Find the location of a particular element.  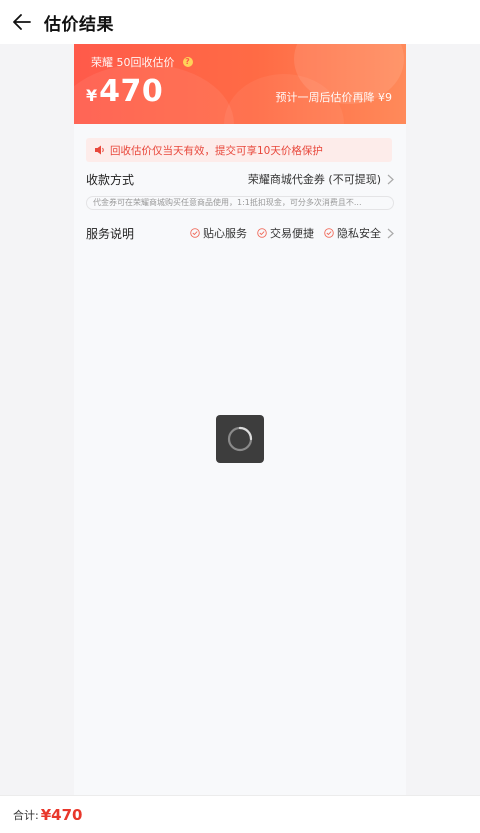

estimate-banner: 荣耀 50回收估价 ? ¥ 470 预计一周后估价再降 ¥9 is located at coordinates (240, 84).